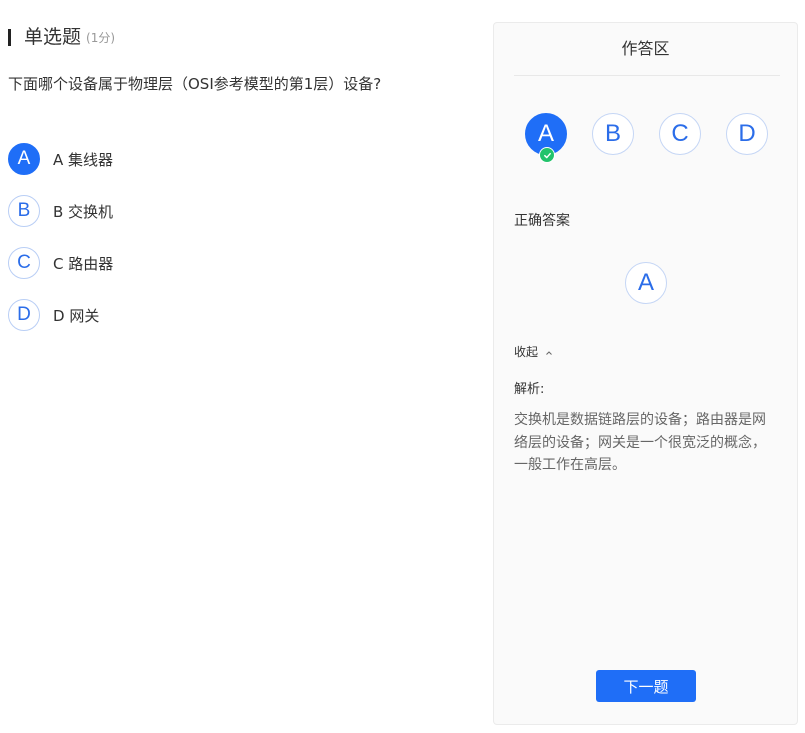 Image resolution: width=805 pixels, height=733 pixels. What do you see at coordinates (83, 159) in the screenshot?
I see `option-a-text: A 集线器` at bounding box center [83, 159].